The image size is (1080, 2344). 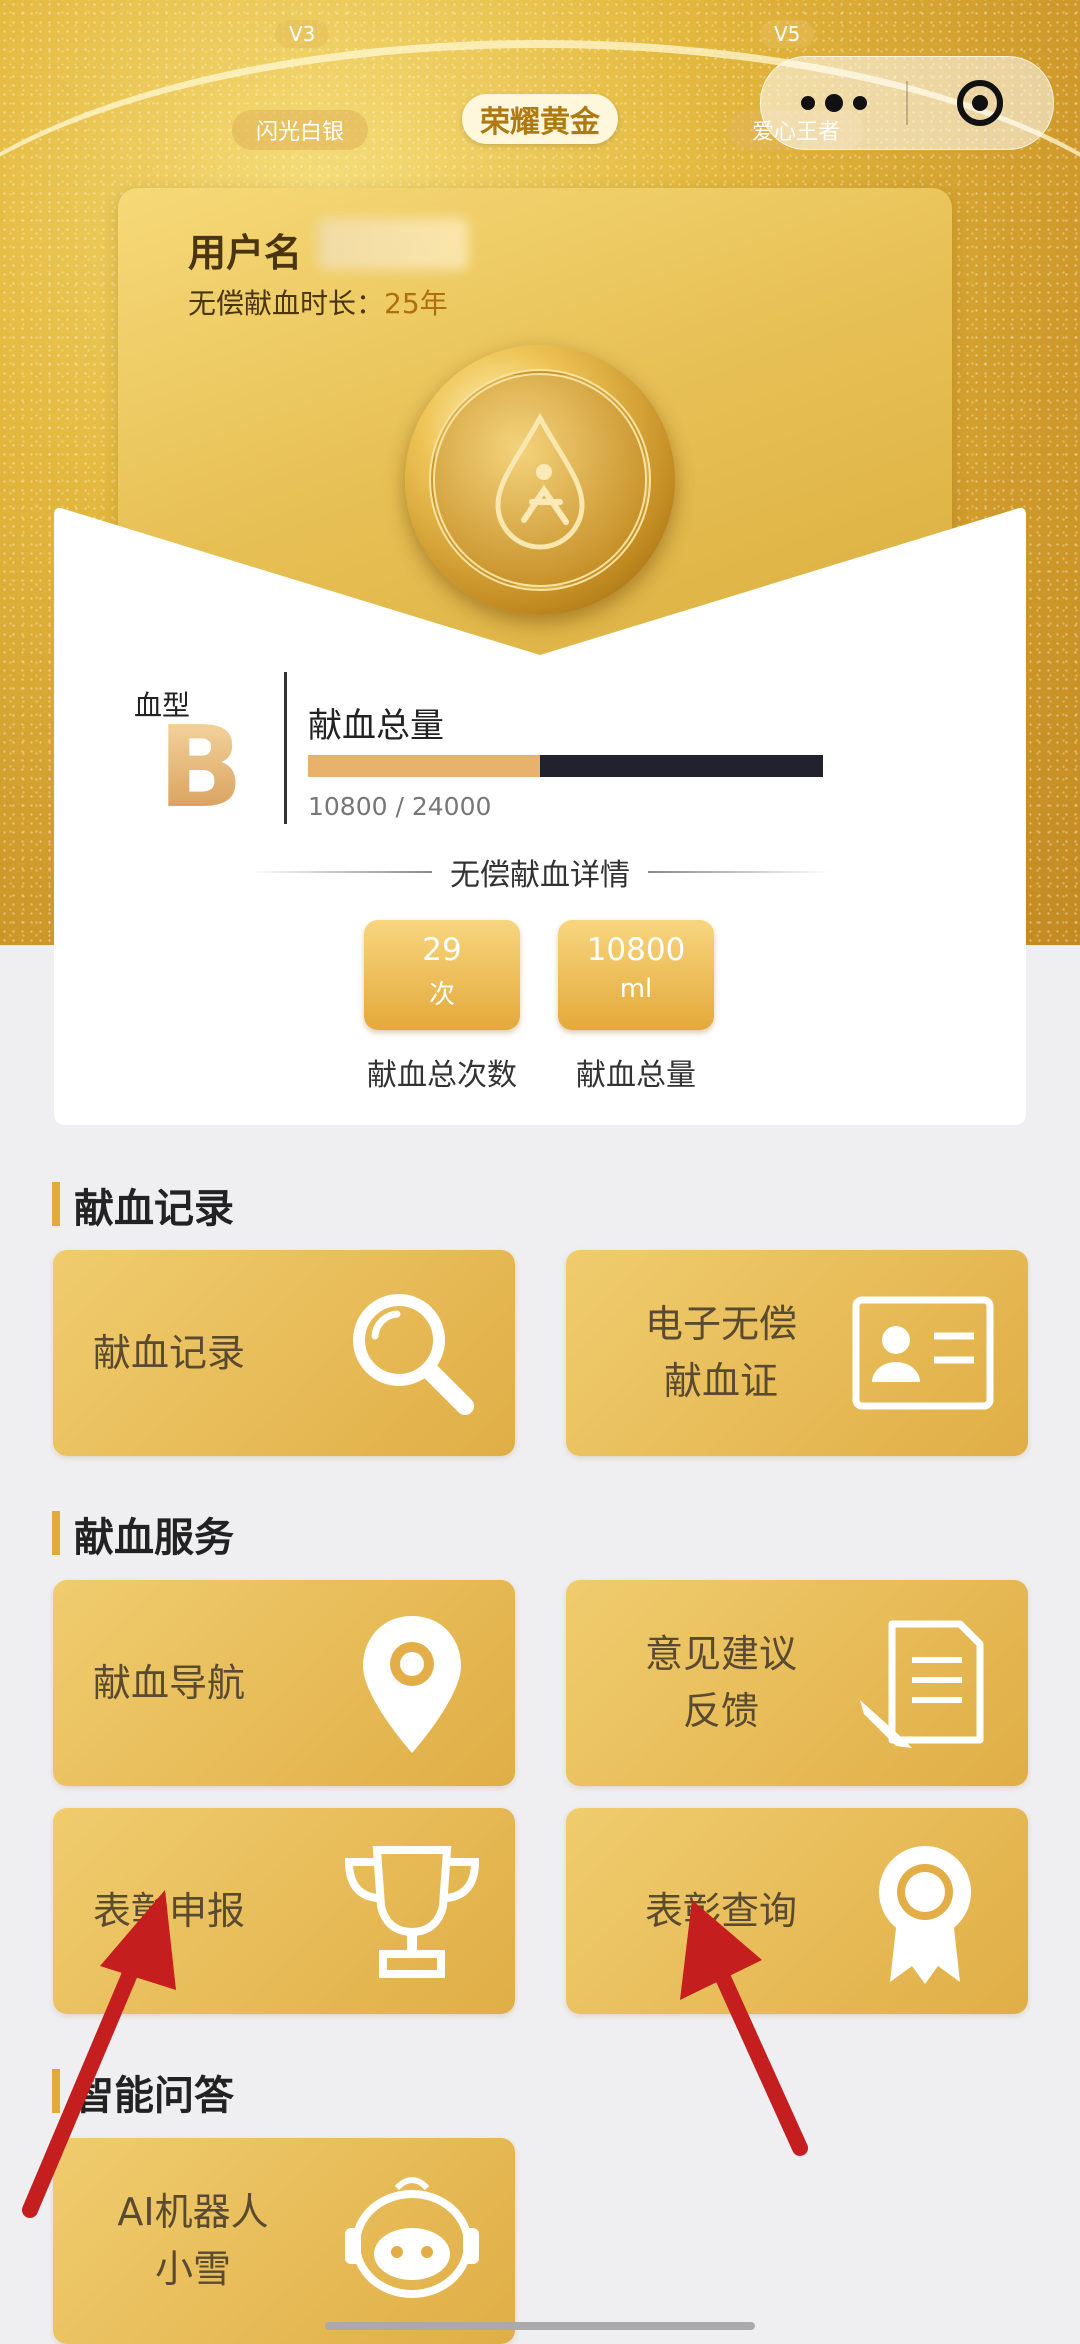 What do you see at coordinates (143, 1534) in the screenshot?
I see `section-title-services: 献血服务` at bounding box center [143, 1534].